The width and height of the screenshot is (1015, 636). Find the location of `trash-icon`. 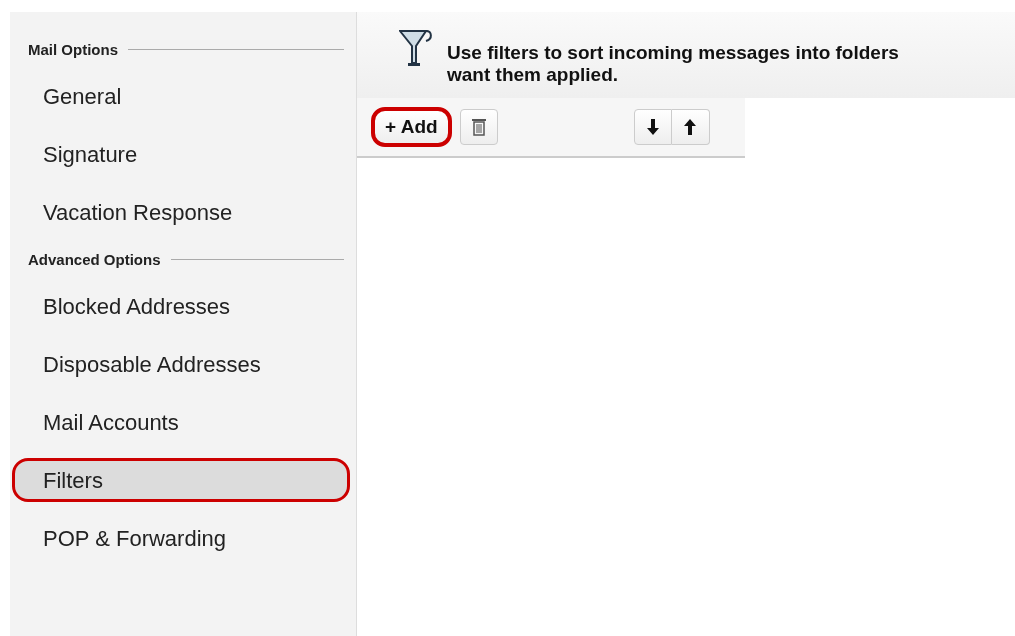

trash-icon is located at coordinates (478, 127).